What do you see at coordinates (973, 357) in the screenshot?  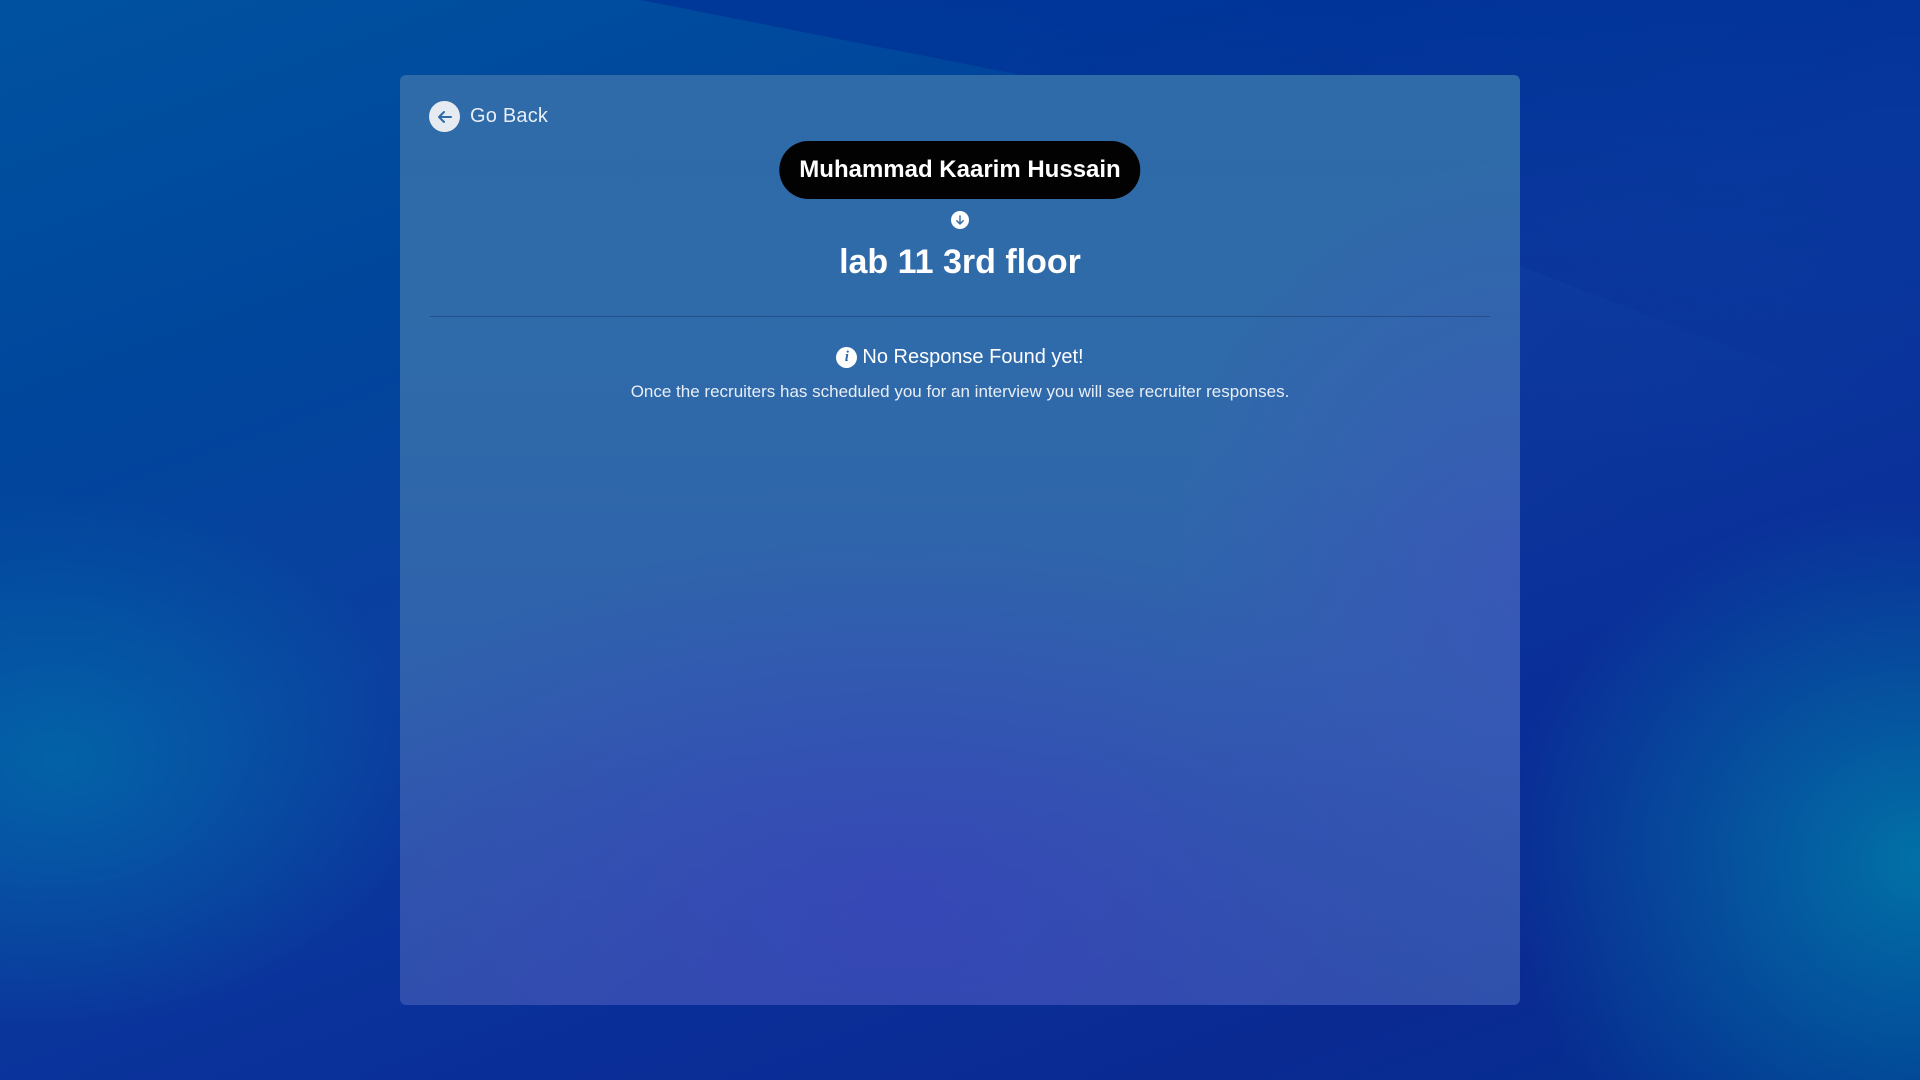 I see `empty-state-title: No Response Found yet!` at bounding box center [973, 357].